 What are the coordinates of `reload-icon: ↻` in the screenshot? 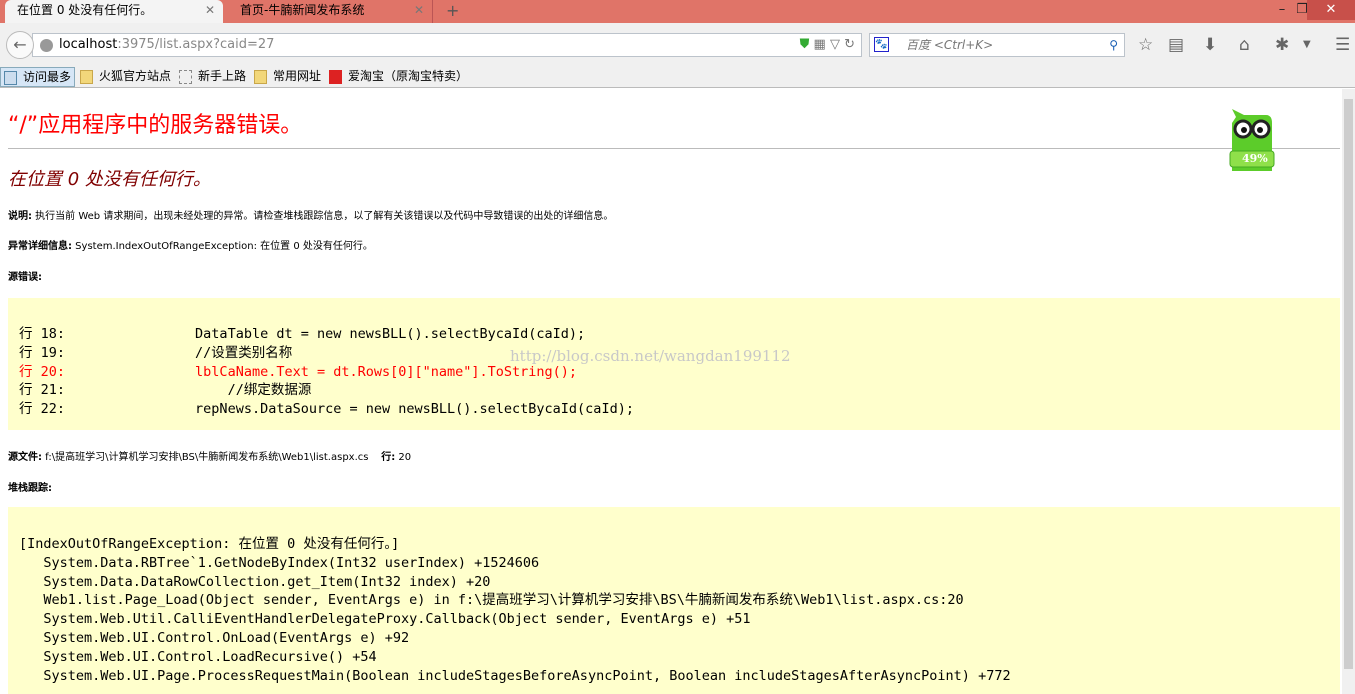 It's located at (849, 44).